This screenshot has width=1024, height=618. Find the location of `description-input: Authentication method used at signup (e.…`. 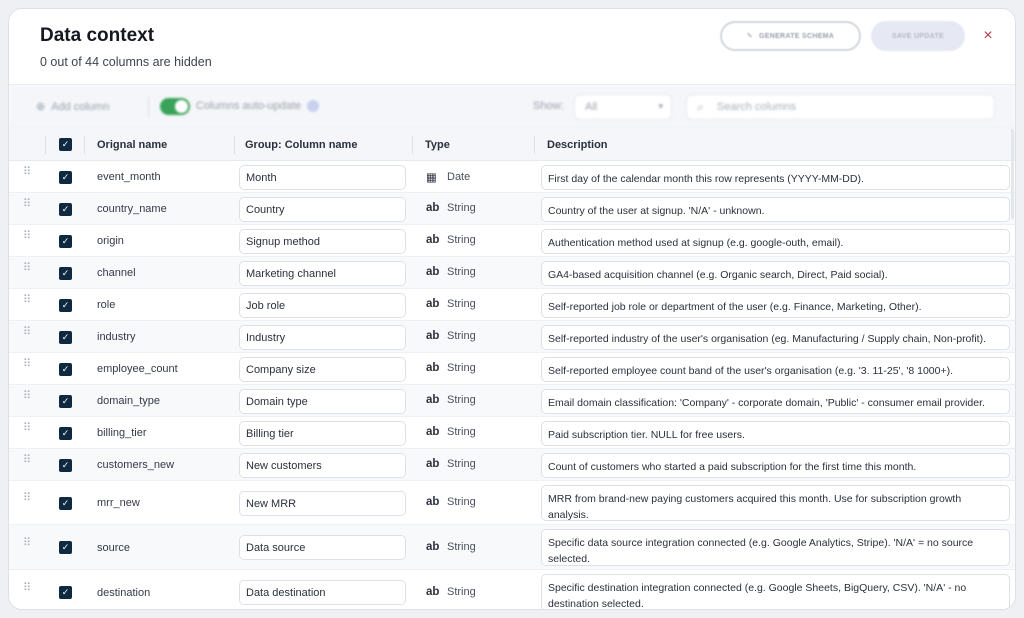

description-input: Authentication method used at signup (e.… is located at coordinates (775, 241).